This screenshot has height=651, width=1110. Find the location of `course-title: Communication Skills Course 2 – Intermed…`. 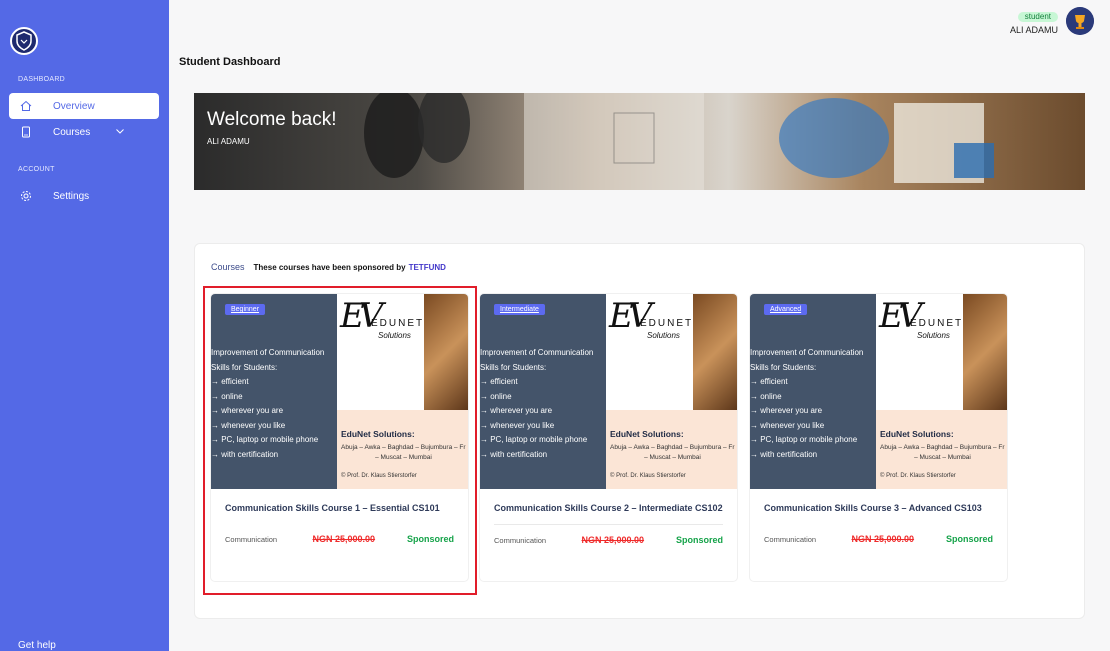

course-title: Communication Skills Course 2 – Intermed… is located at coordinates (608, 508).